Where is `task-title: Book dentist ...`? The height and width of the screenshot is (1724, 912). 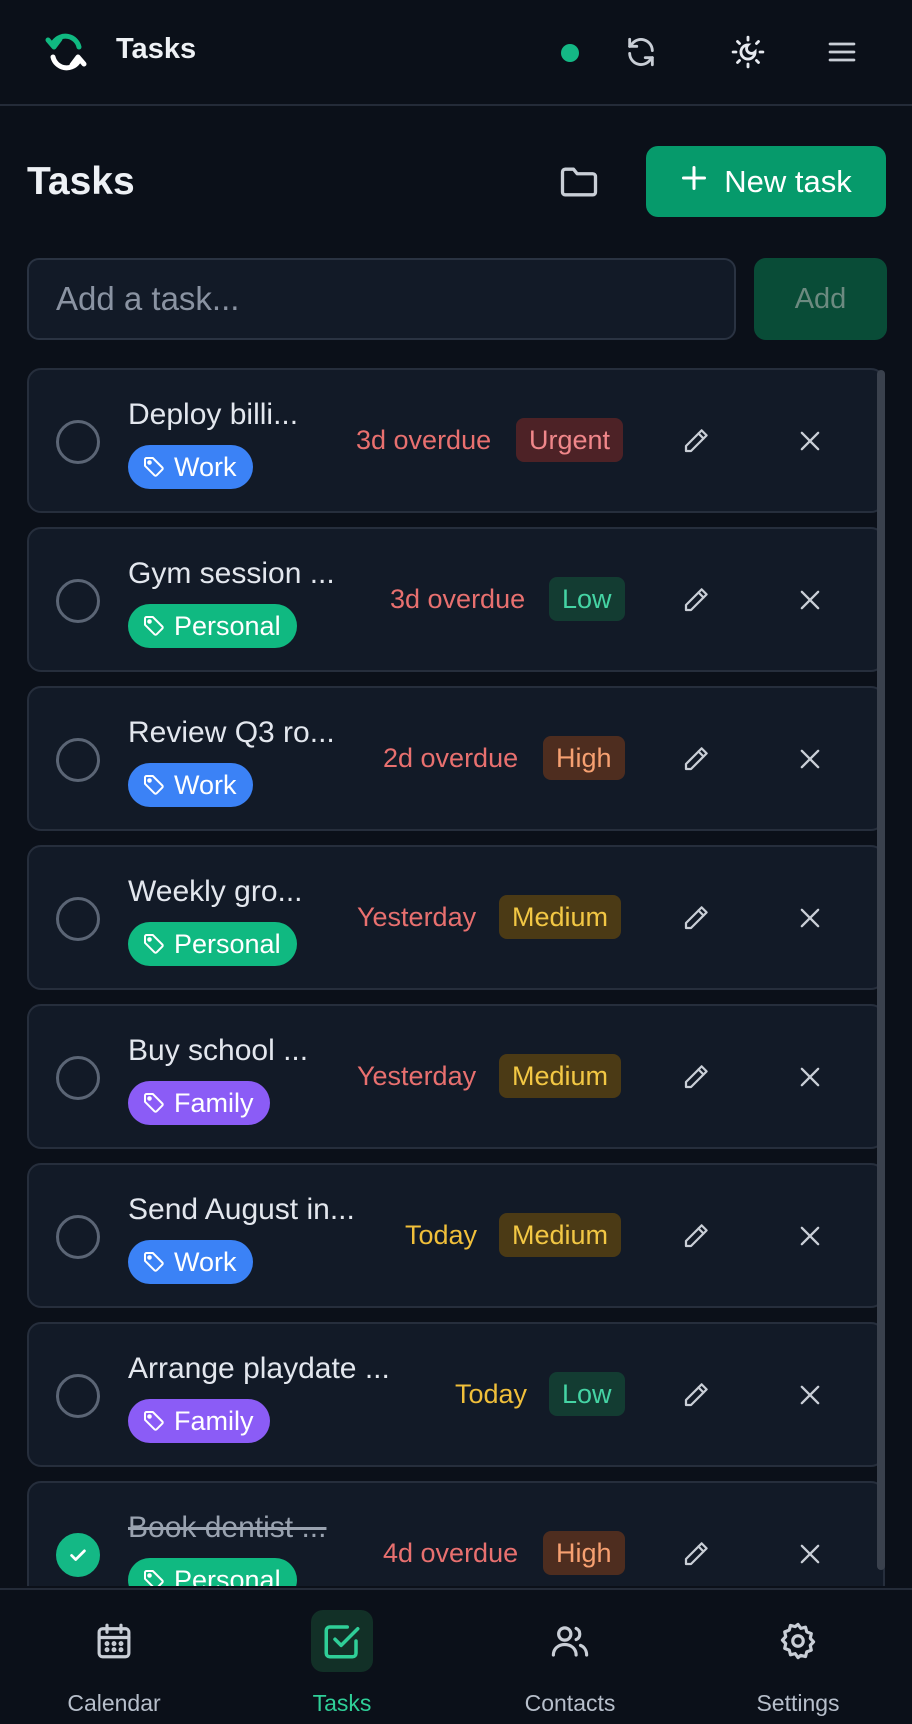 task-title: Book dentist ... is located at coordinates (227, 1527).